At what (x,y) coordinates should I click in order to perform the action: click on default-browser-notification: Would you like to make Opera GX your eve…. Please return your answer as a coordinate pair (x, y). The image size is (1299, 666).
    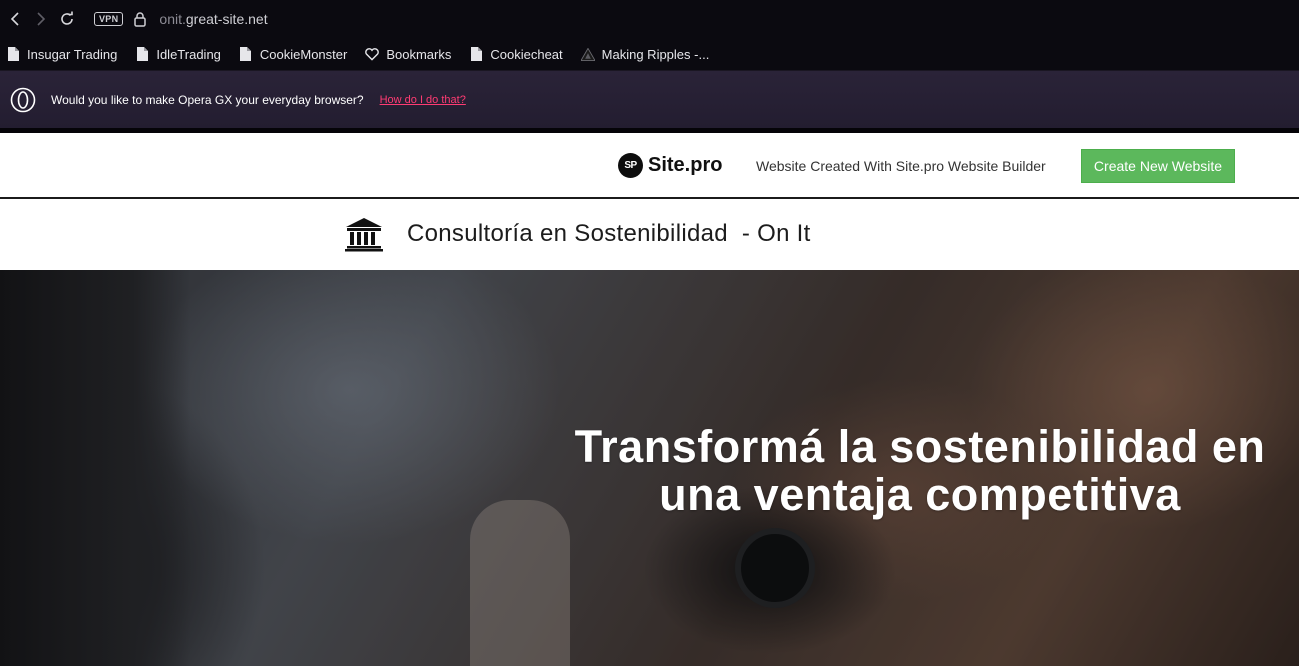
    Looking at the image, I should click on (649, 99).